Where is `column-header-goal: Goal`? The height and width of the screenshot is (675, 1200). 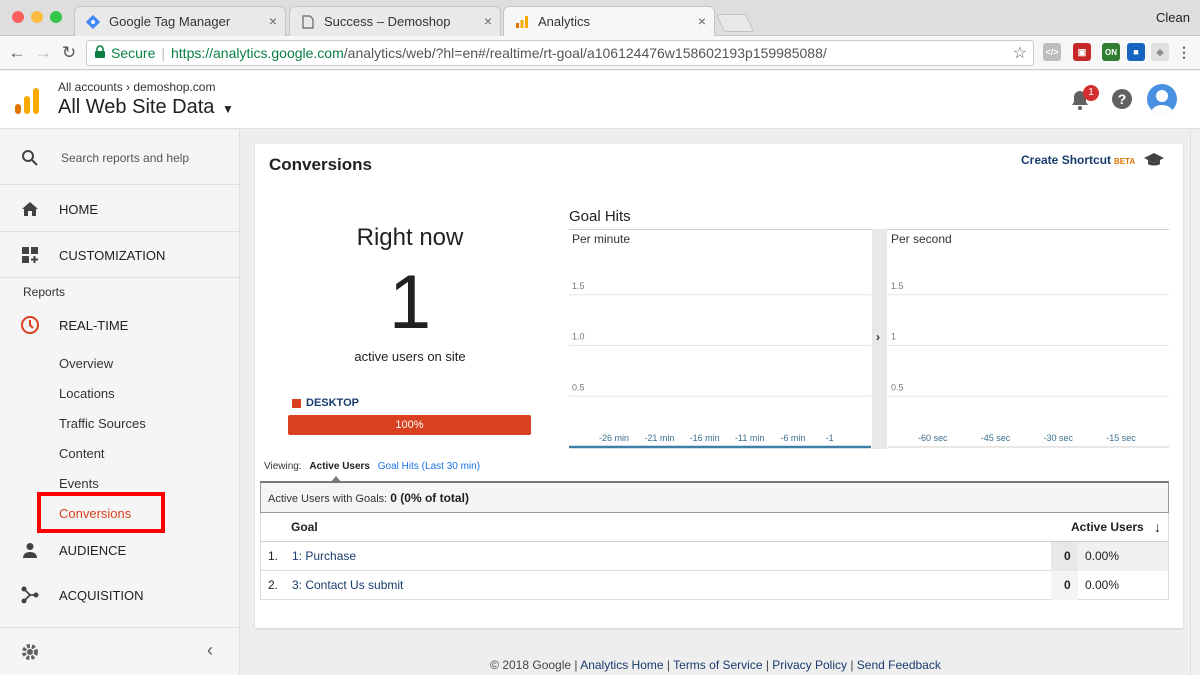 column-header-goal: Goal is located at coordinates (304, 527).